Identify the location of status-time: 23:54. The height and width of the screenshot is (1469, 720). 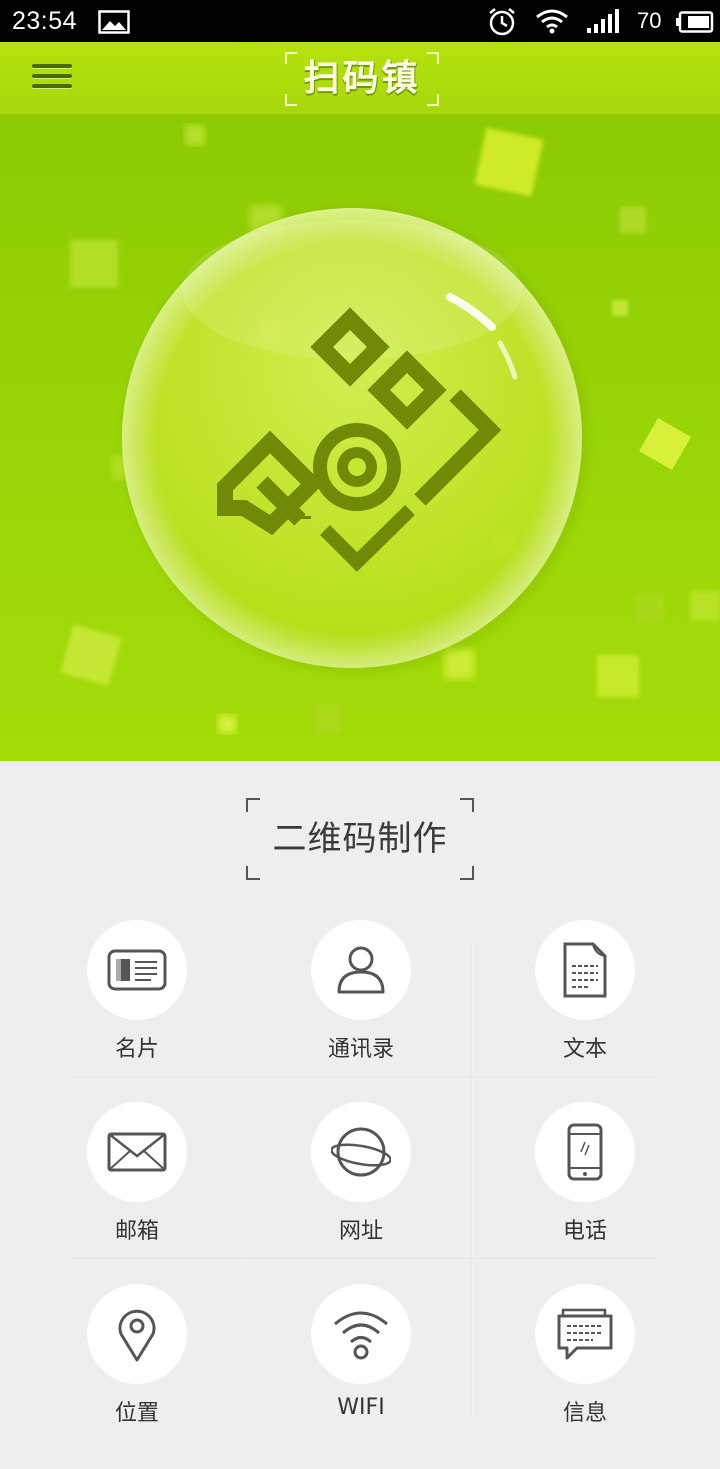
(45, 21).